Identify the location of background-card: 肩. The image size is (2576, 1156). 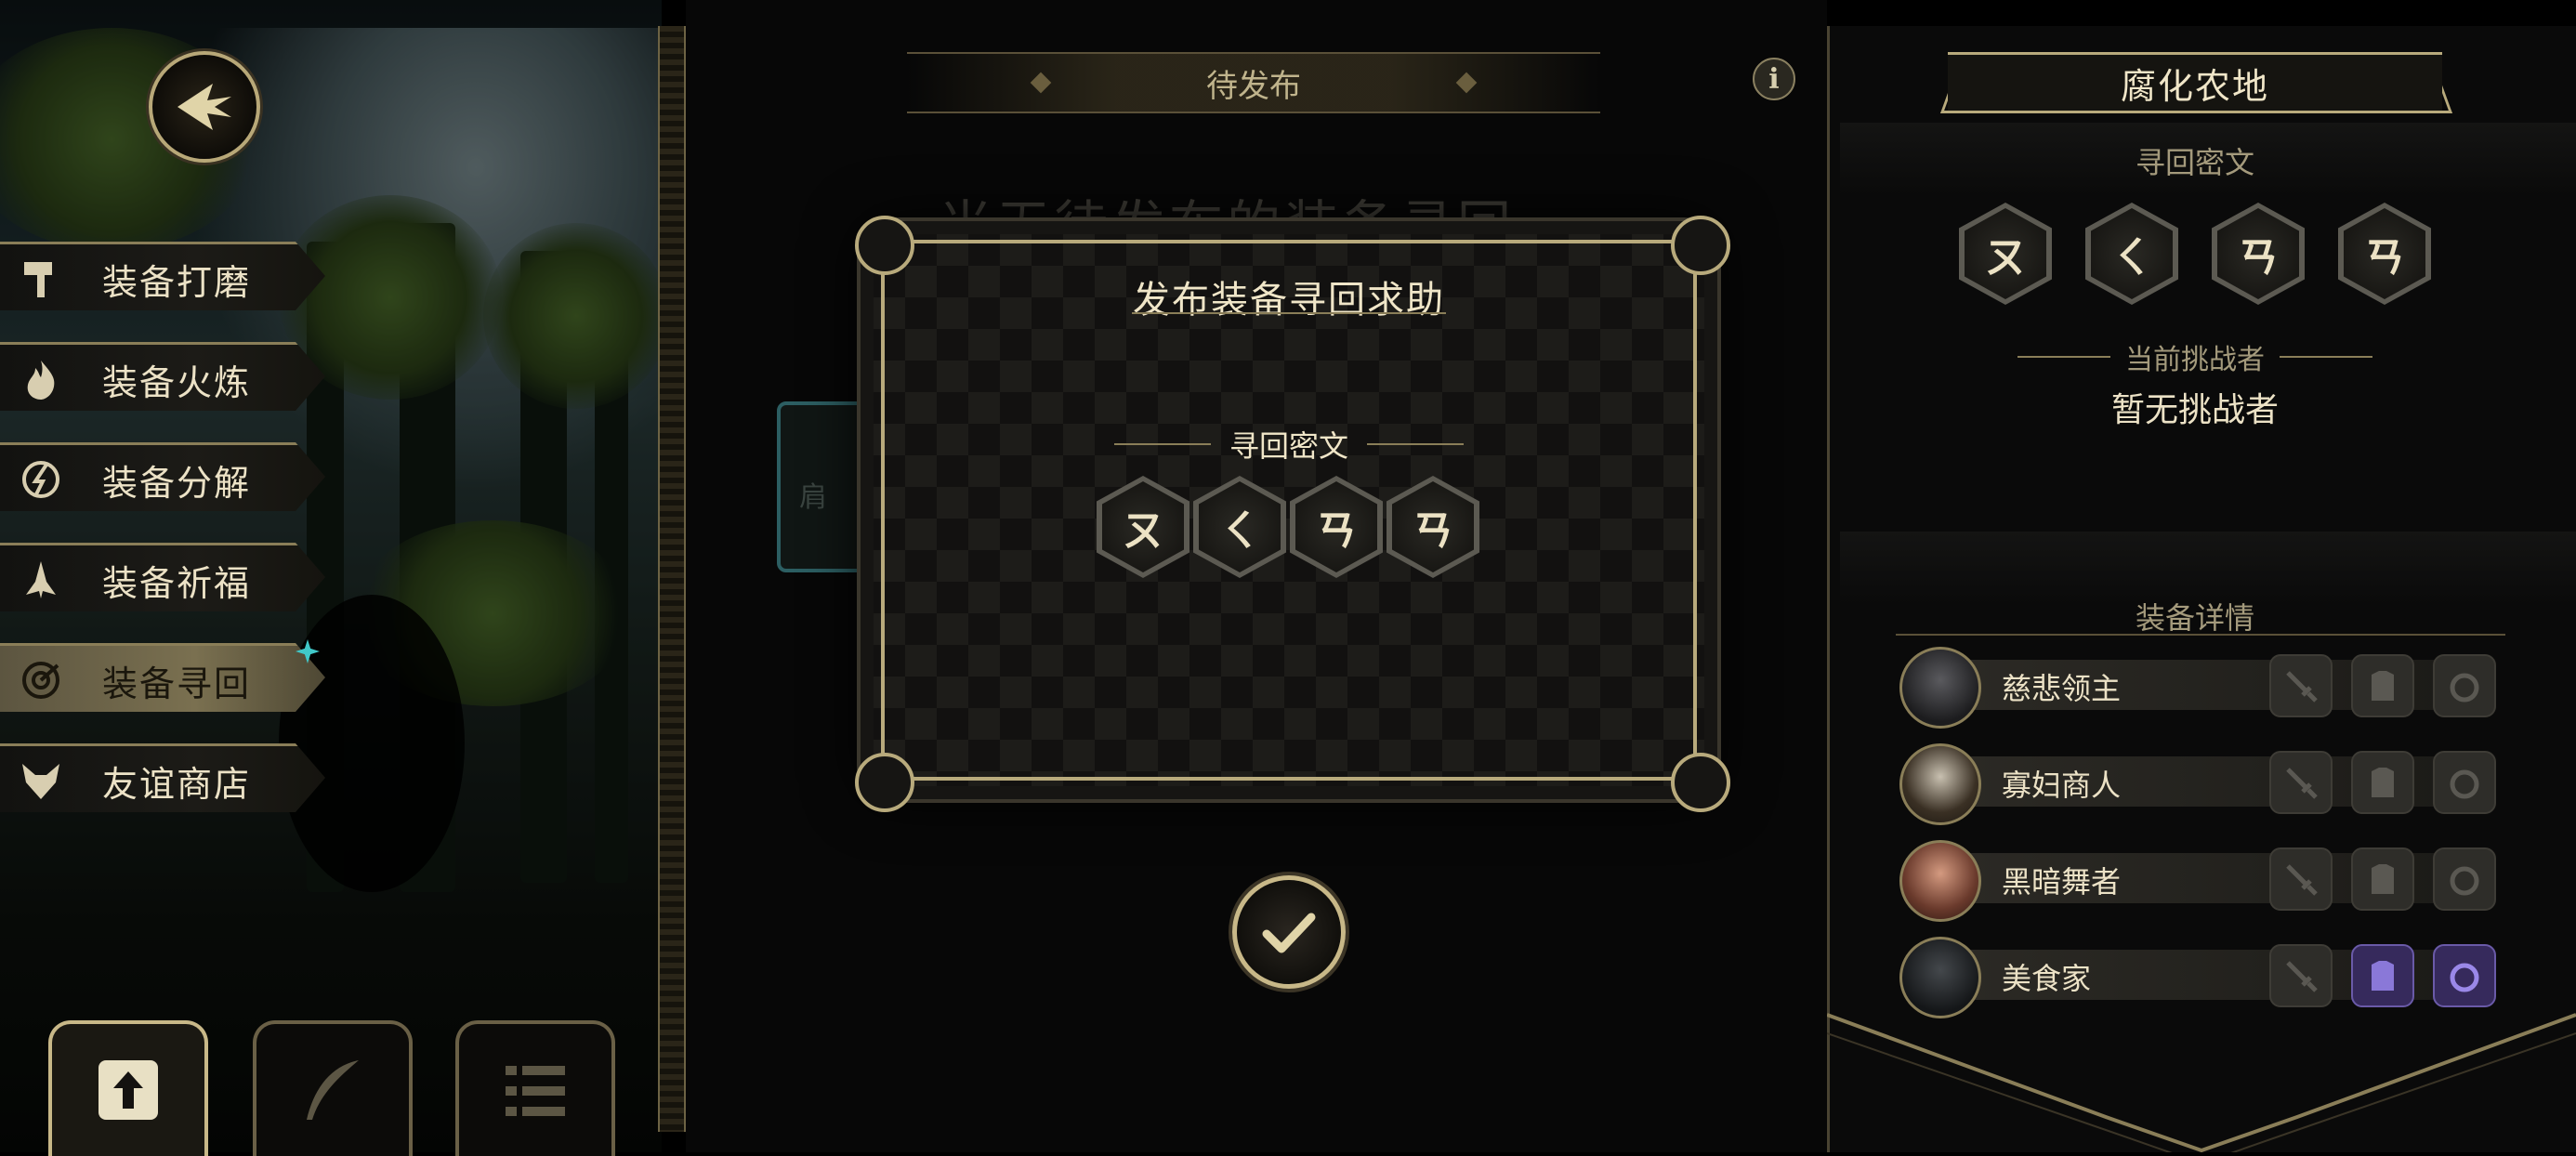
(825, 486).